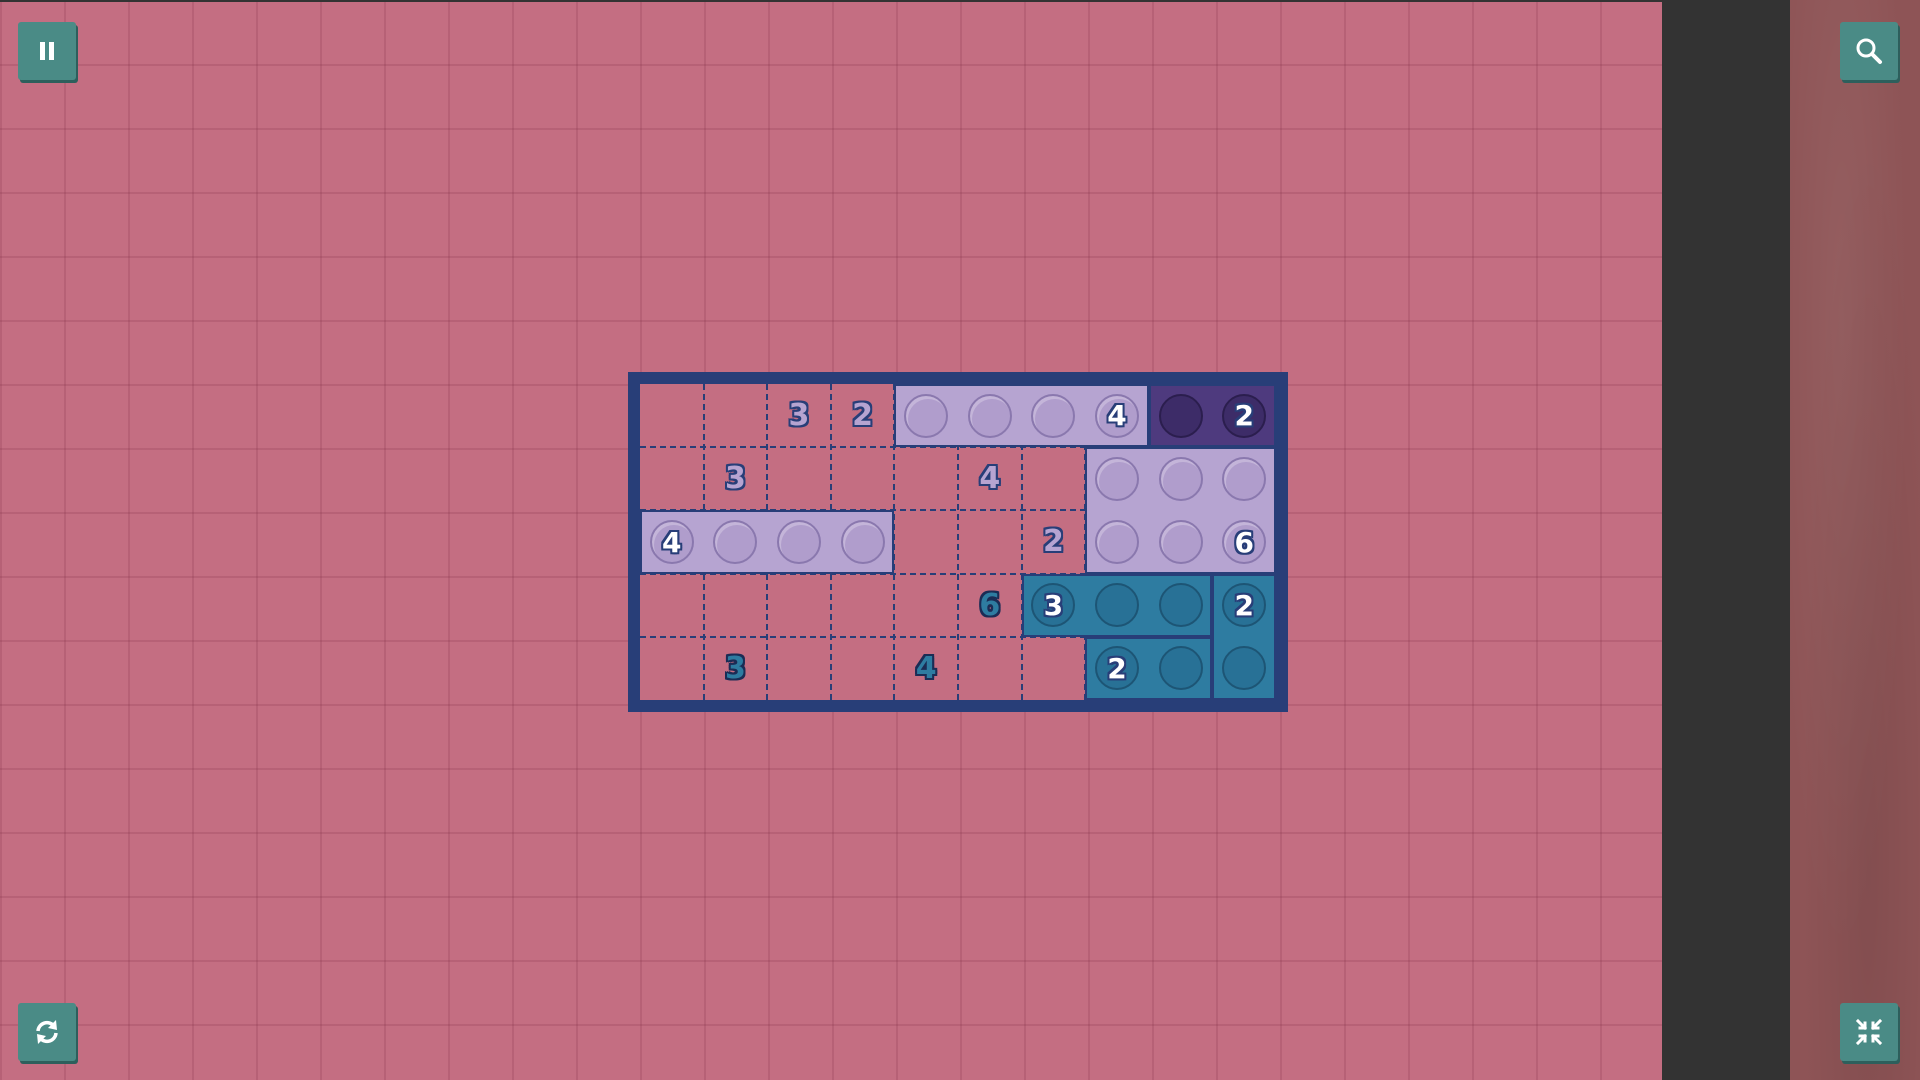 The image size is (1920, 1080). I want to click on pause-icon, so click(47, 51).